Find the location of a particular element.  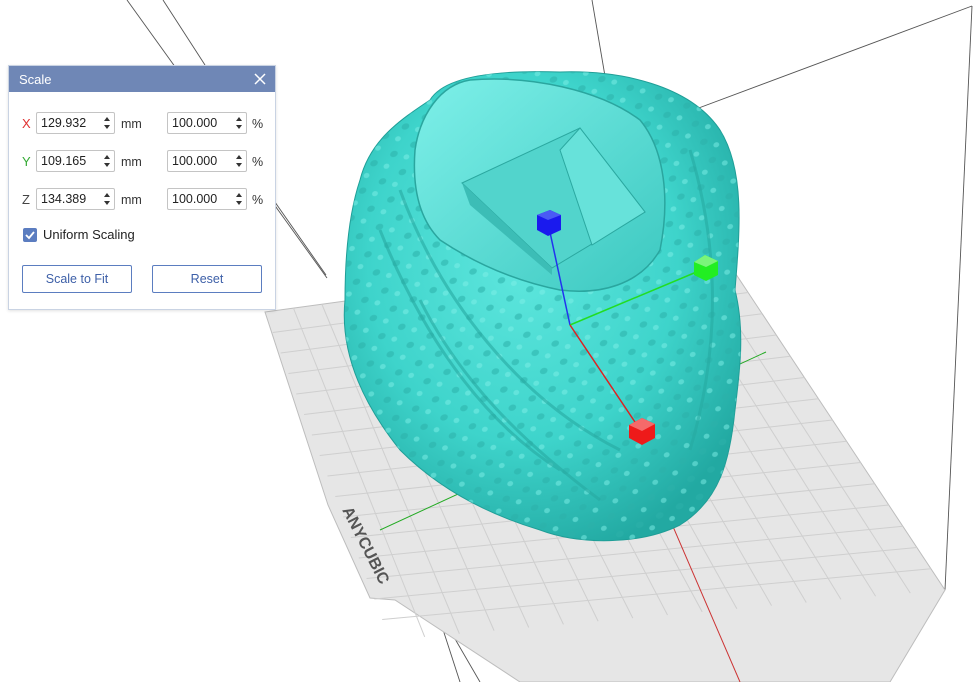

z-size-field is located at coordinates (75, 199).